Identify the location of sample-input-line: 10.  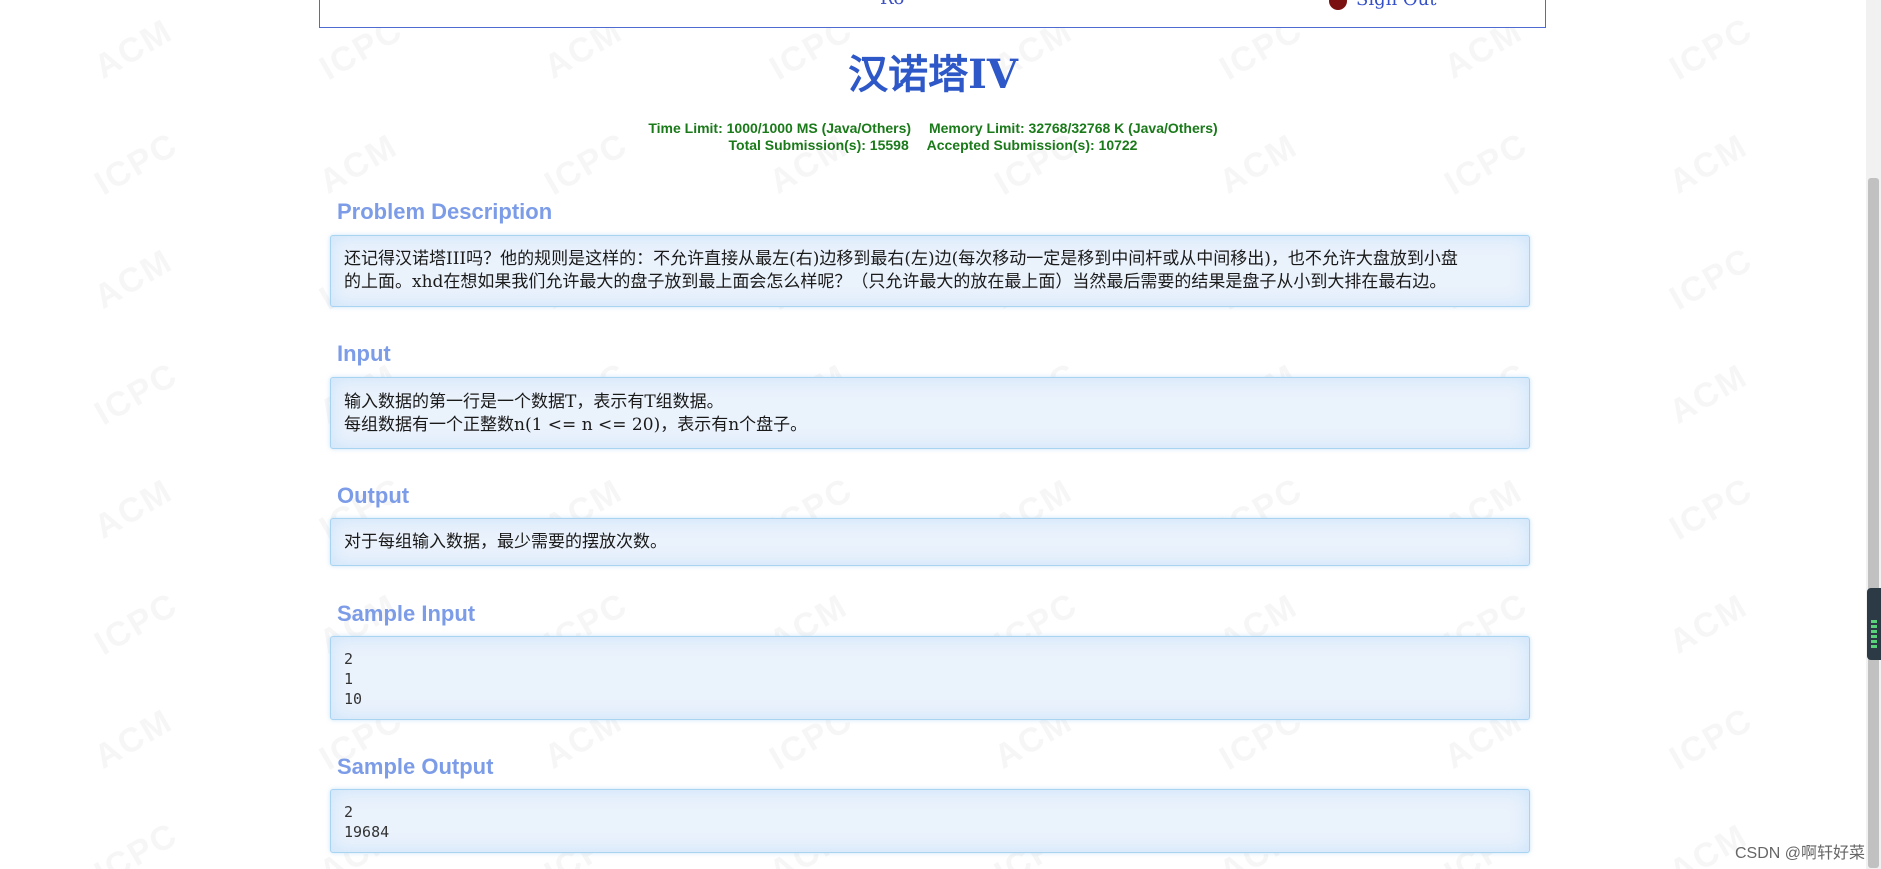
(353, 699).